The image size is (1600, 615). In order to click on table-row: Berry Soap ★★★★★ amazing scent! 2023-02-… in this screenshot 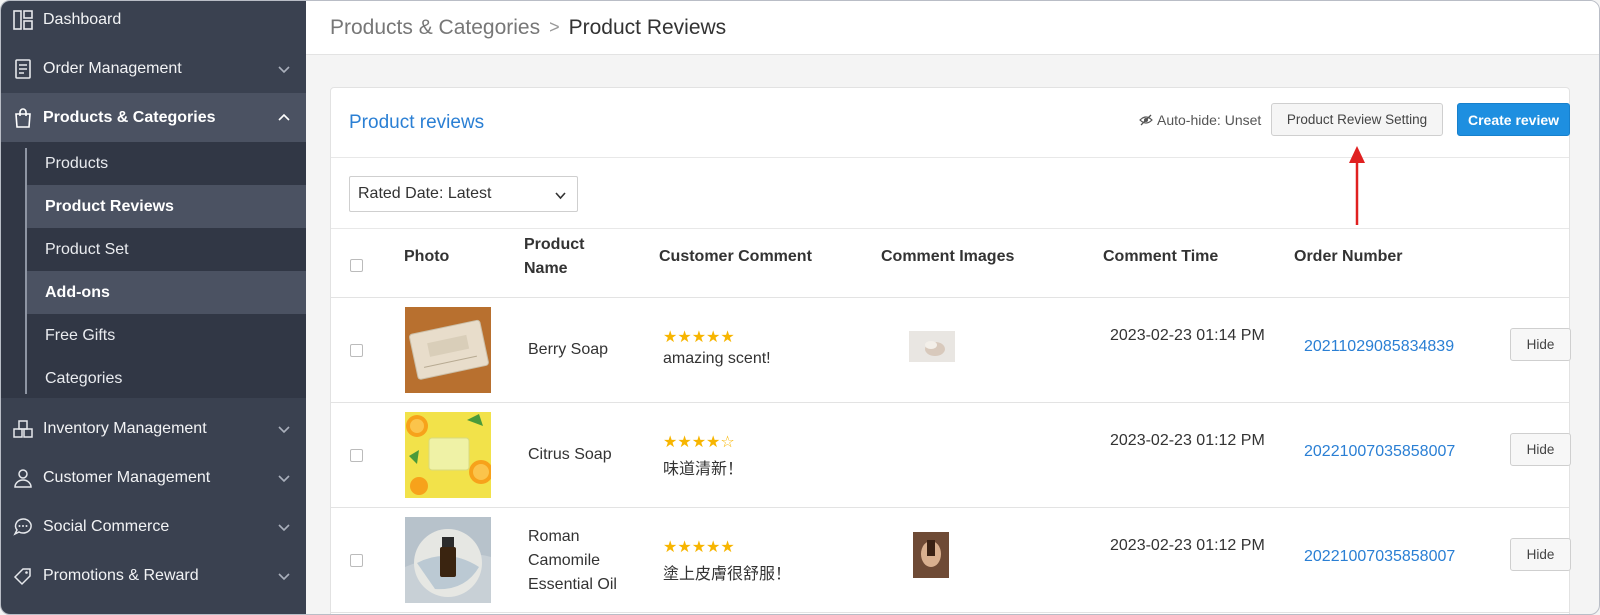, I will do `click(951, 350)`.